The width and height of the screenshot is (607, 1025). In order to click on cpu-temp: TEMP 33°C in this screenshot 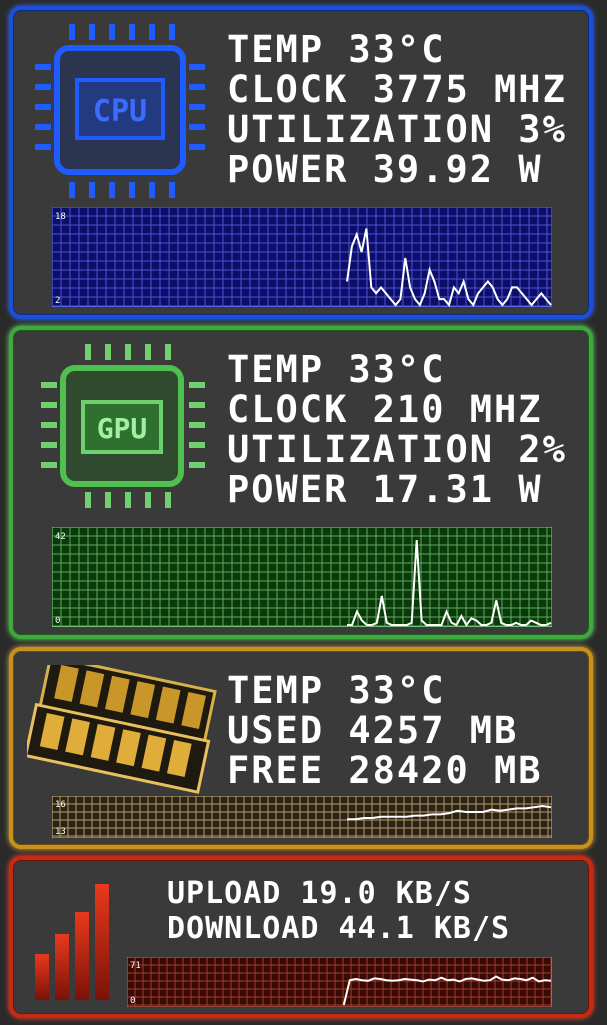, I will do `click(336, 49)`.